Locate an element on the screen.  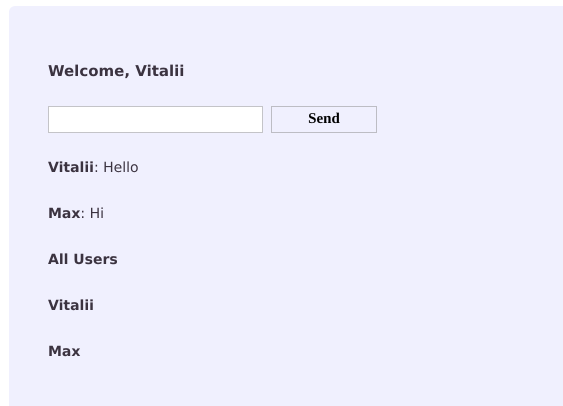
chat-message: Max: Hi is located at coordinates (76, 214).